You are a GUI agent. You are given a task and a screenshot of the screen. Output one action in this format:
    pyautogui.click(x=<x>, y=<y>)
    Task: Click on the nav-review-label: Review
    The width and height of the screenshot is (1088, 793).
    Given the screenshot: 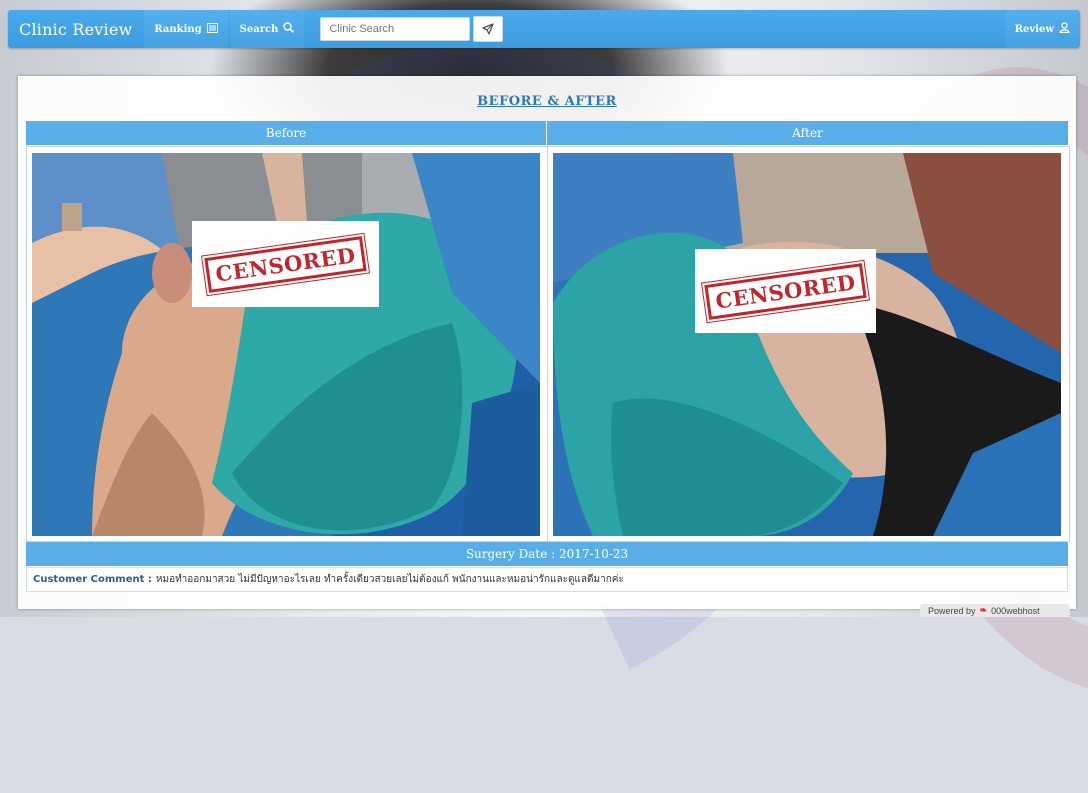 What is the action you would take?
    pyautogui.click(x=1034, y=29)
    